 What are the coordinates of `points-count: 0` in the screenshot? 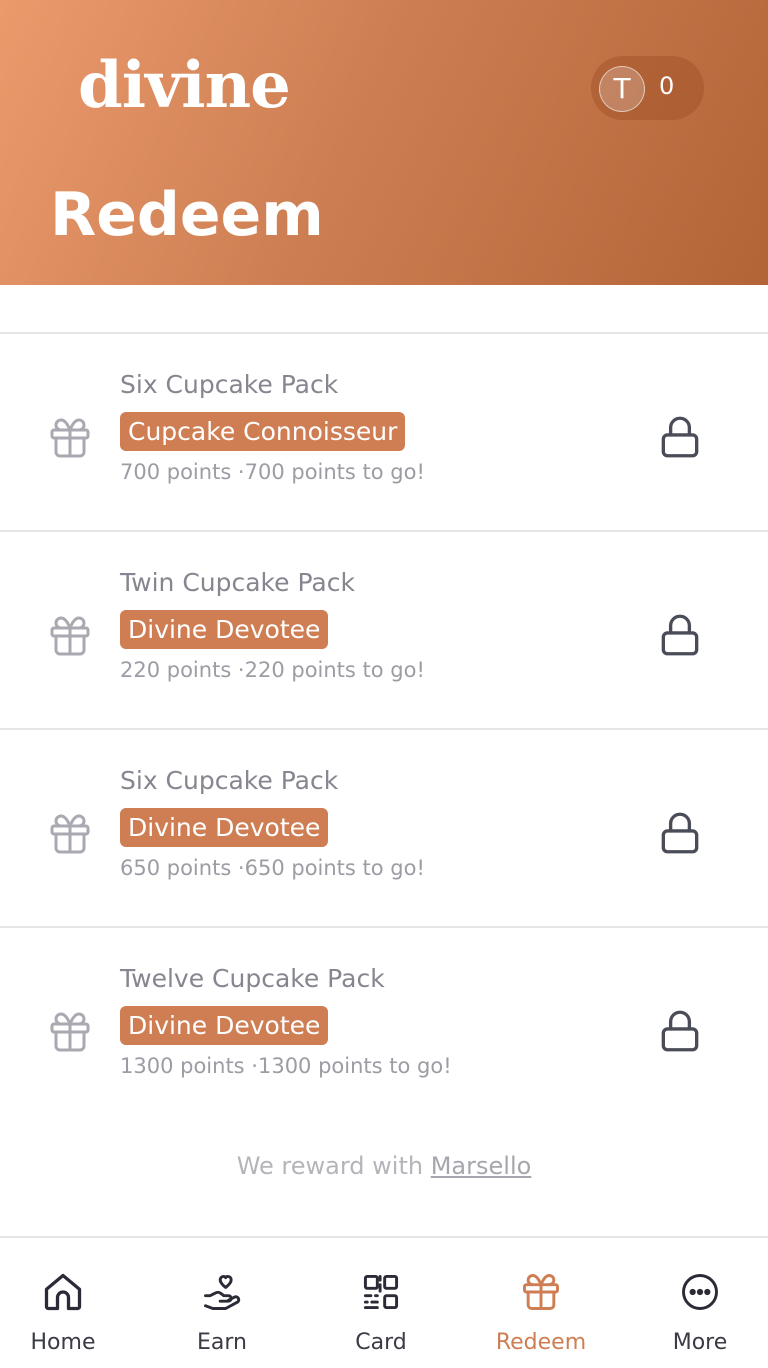 It's located at (667, 86).